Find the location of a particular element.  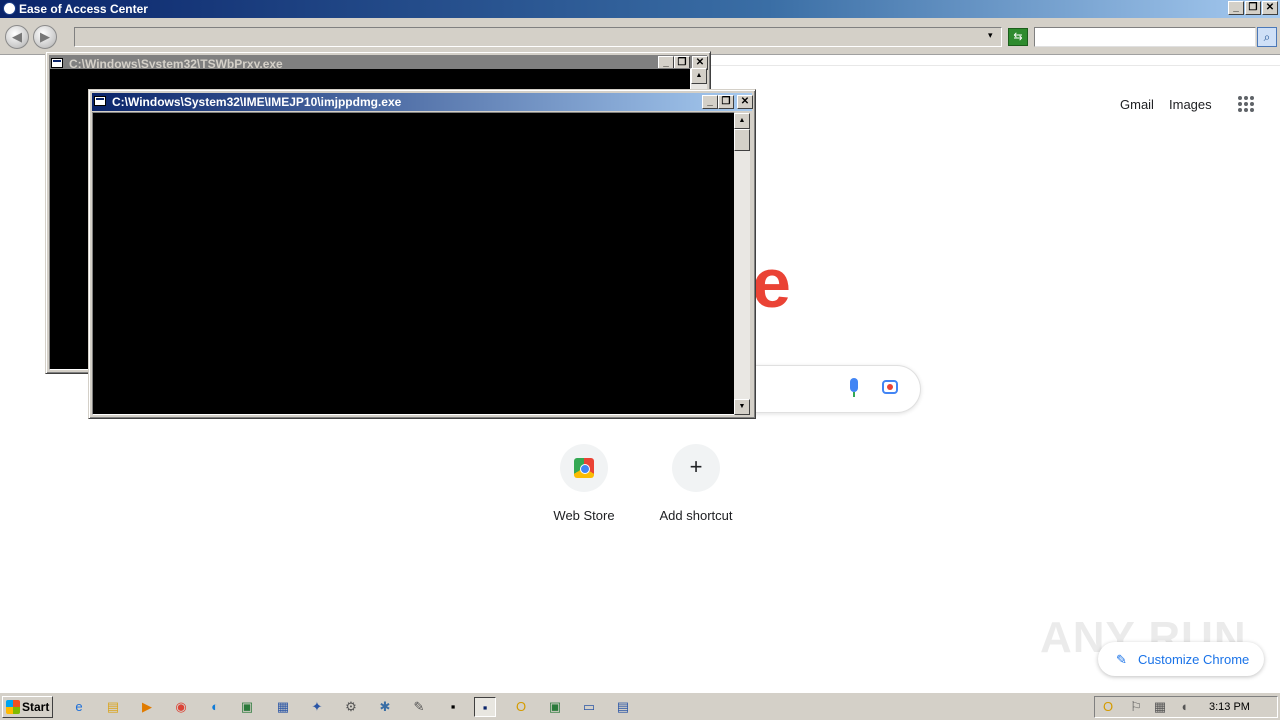

maximize-button: ❐ is located at coordinates (726, 102).